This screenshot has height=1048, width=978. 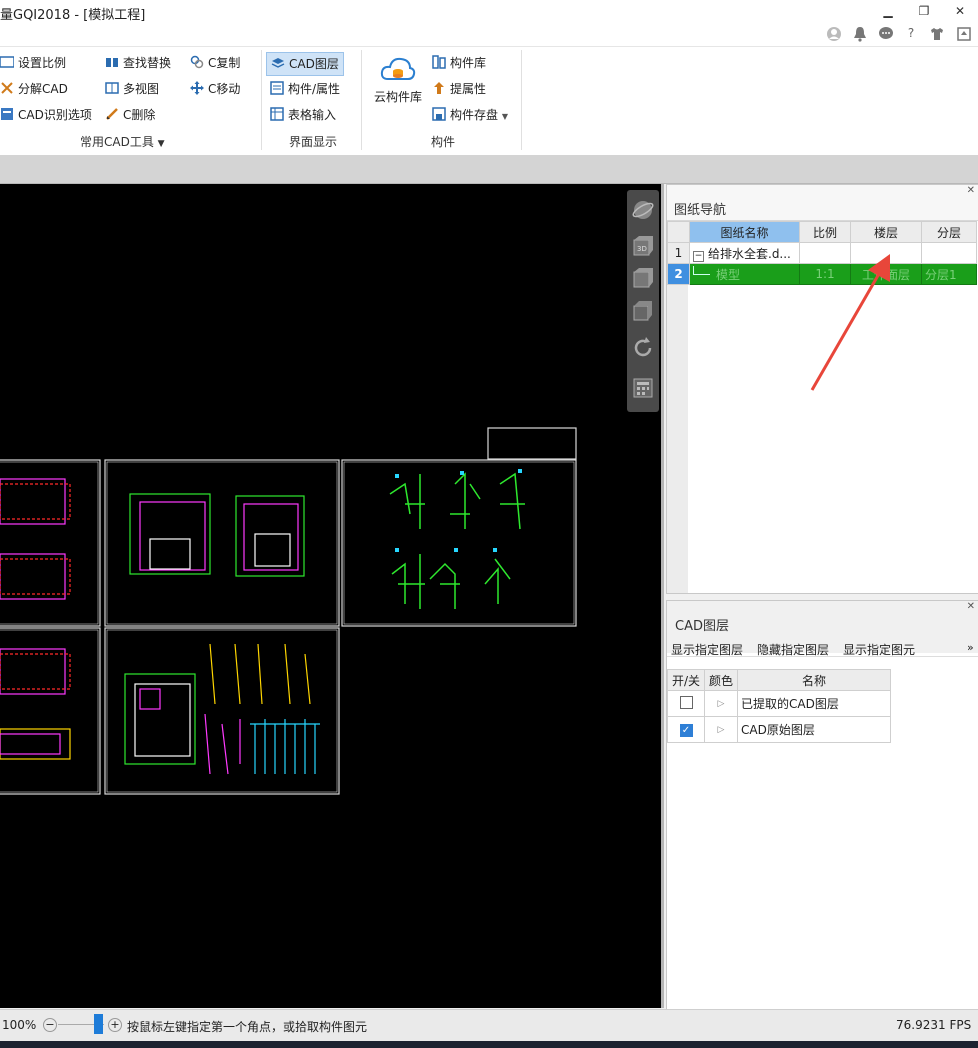 What do you see at coordinates (643, 311) in the screenshot?
I see `box-view-icon` at bounding box center [643, 311].